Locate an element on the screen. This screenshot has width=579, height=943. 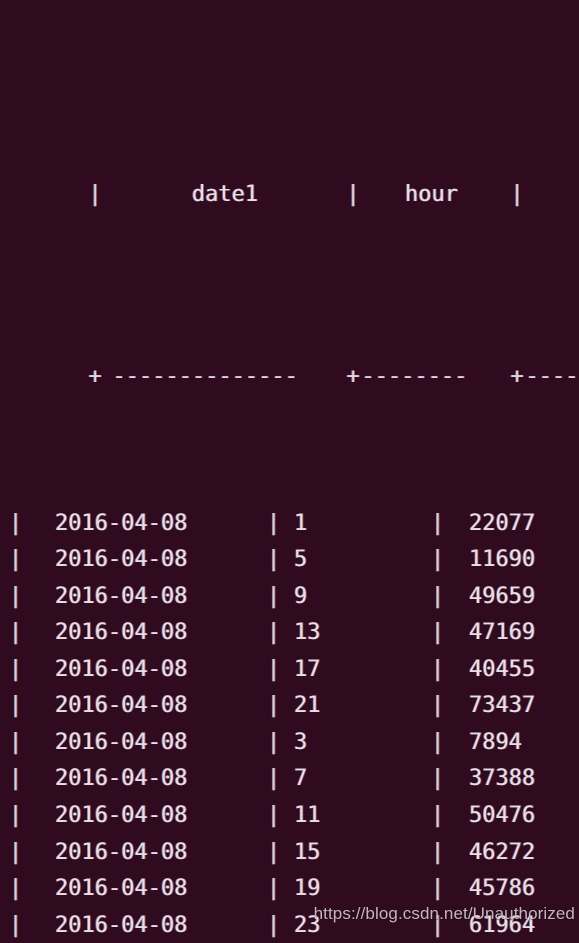
cell-hour: 5 is located at coordinates (301, 560).